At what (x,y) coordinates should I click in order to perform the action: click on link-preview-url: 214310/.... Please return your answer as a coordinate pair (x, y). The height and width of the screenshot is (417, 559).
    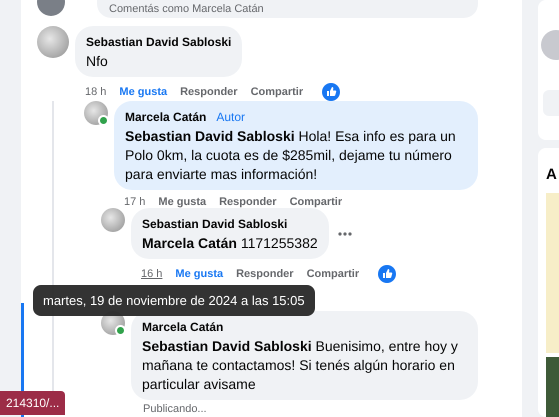
    Looking at the image, I should click on (33, 403).